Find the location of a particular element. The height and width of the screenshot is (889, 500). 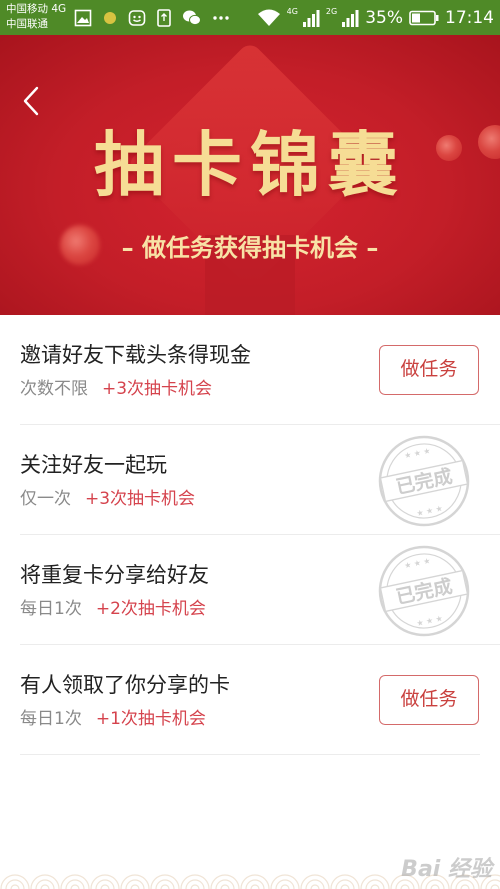

task-meta: 每日1次 +2次抽卡机会 is located at coordinates (113, 609).